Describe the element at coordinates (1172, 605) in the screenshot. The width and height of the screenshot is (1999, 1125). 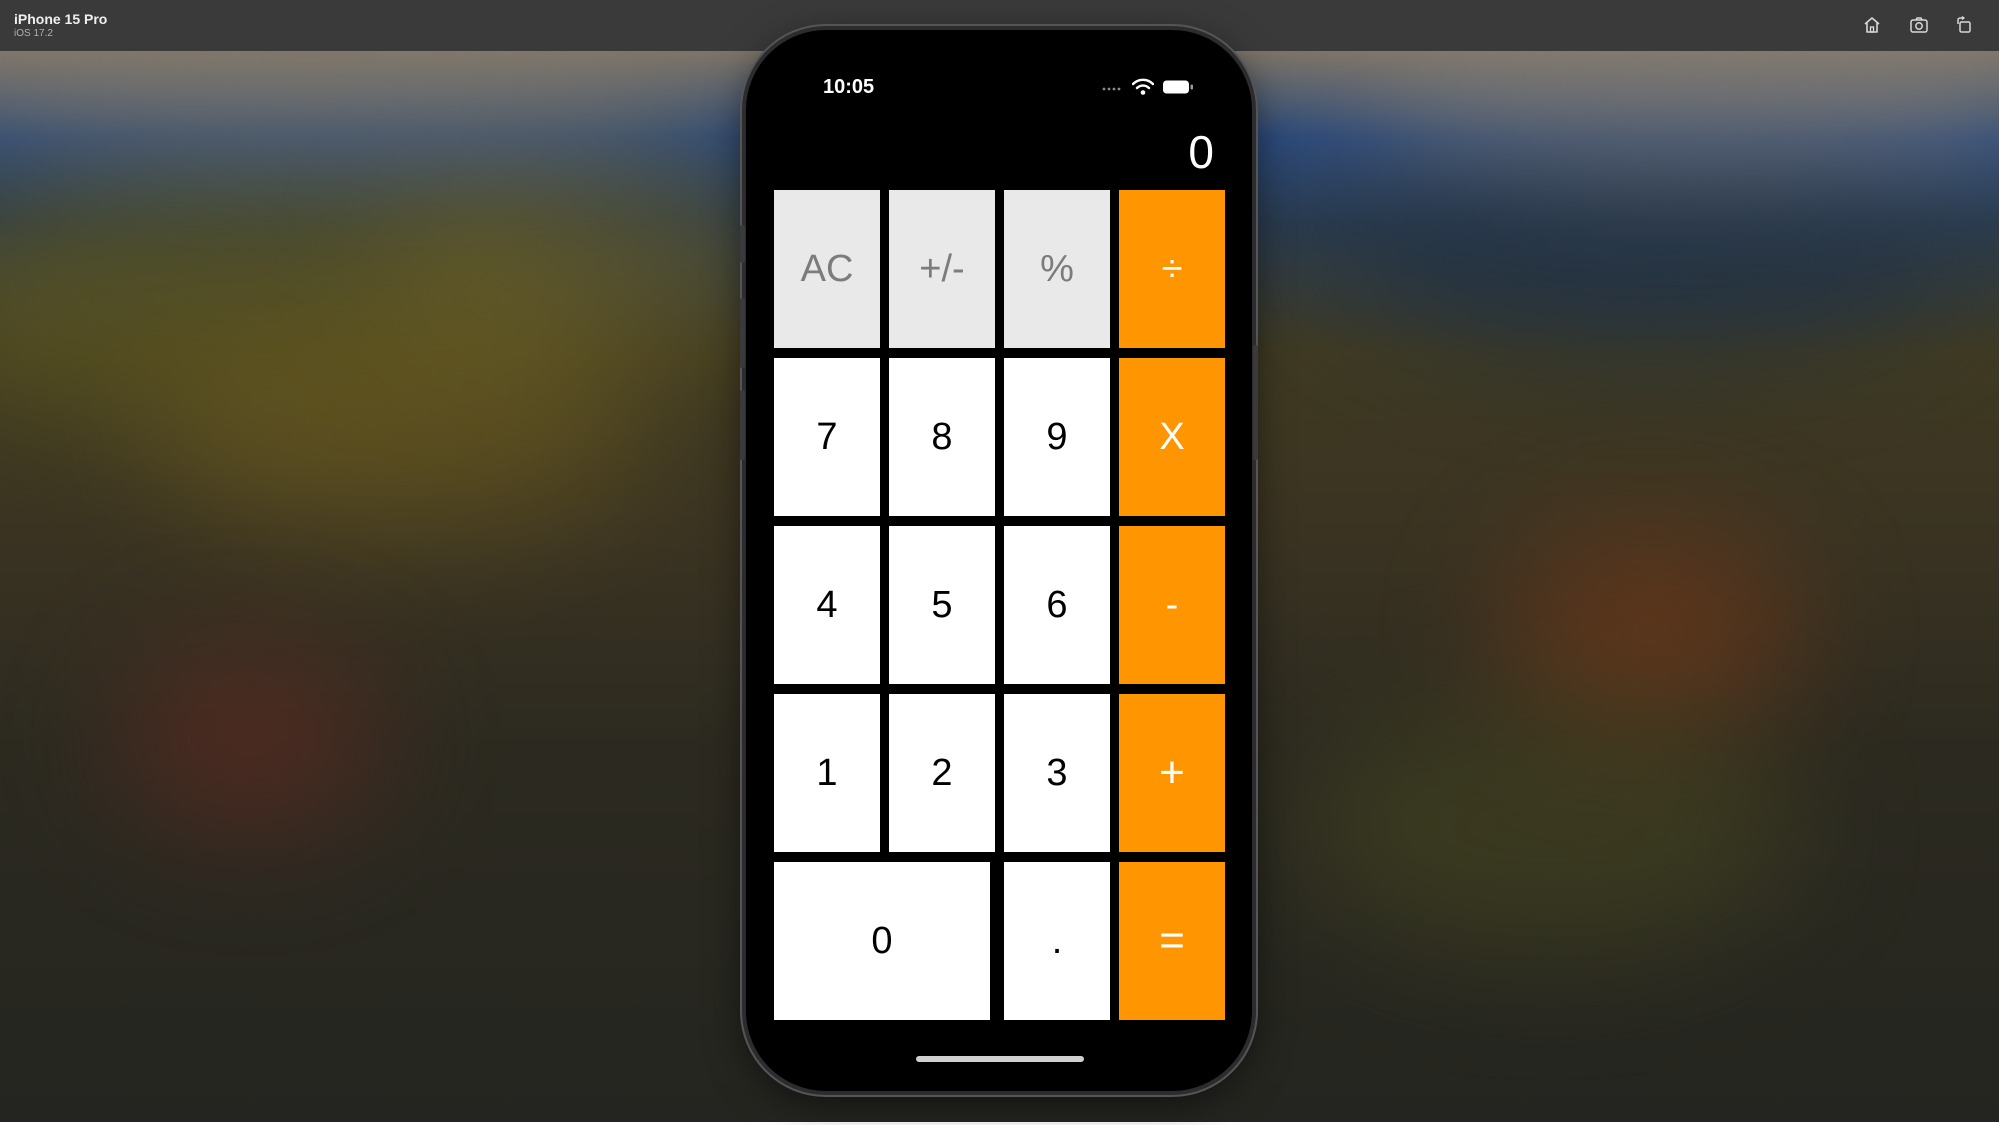
I see `minus-button: -` at that location.